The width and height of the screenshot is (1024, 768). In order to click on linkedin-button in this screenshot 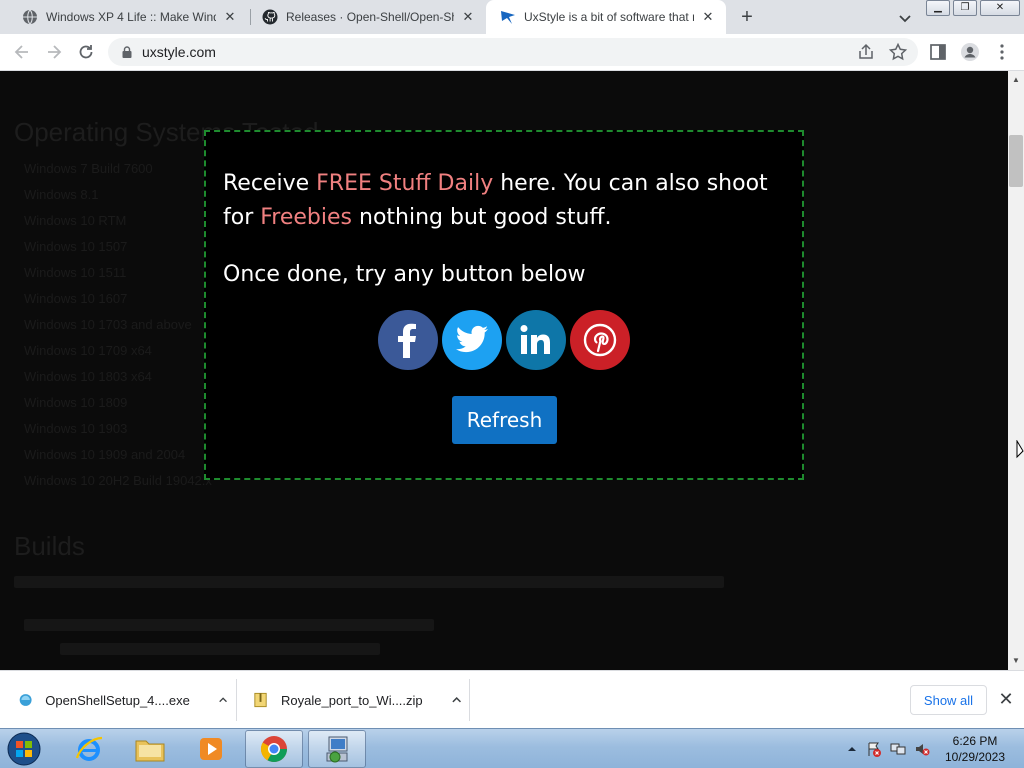, I will do `click(536, 340)`.